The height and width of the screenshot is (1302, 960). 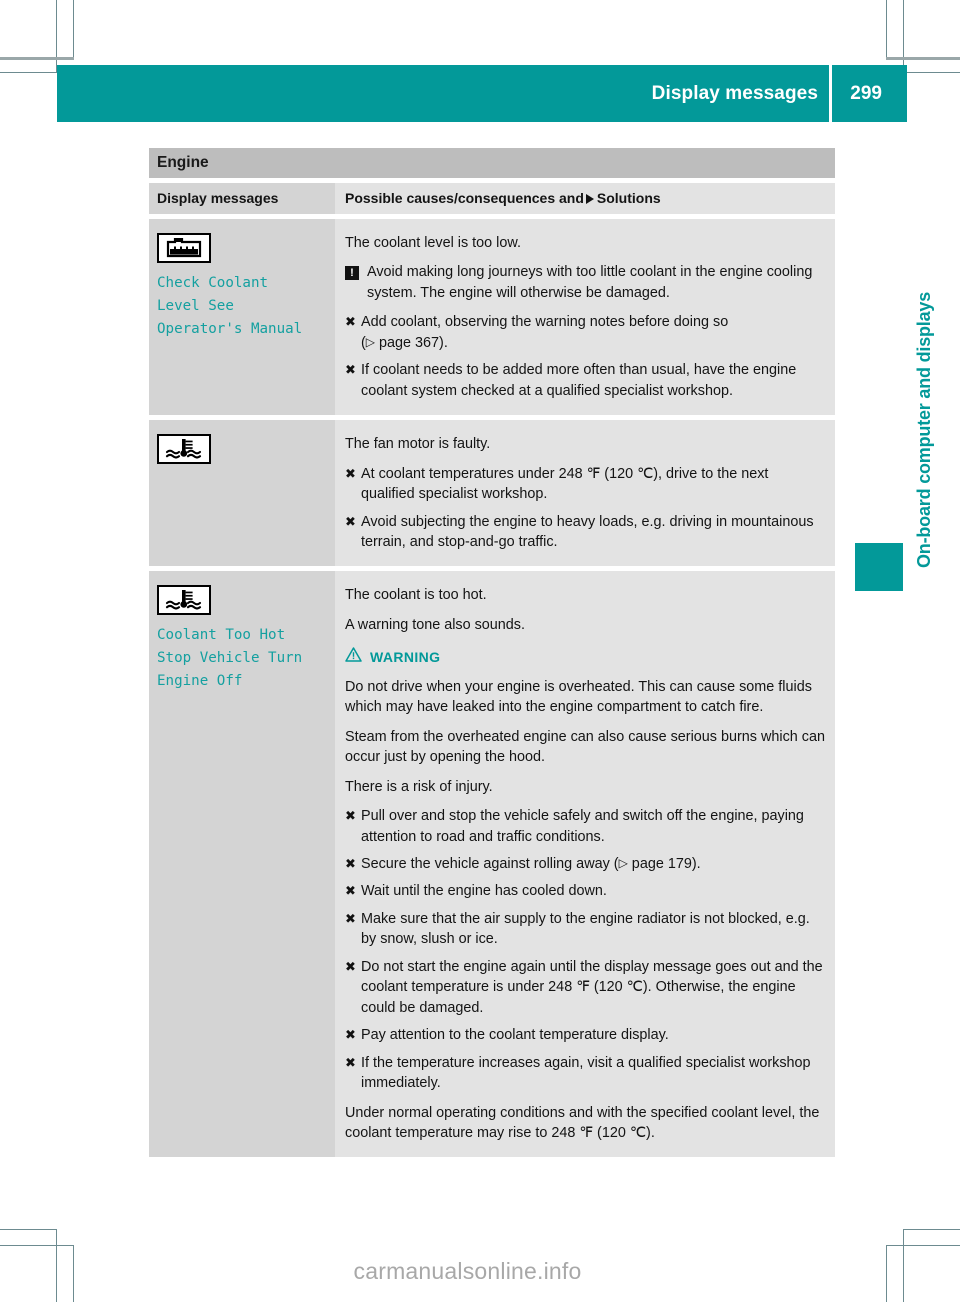 I want to click on solutions-triangle-icon, so click(x=589, y=199).